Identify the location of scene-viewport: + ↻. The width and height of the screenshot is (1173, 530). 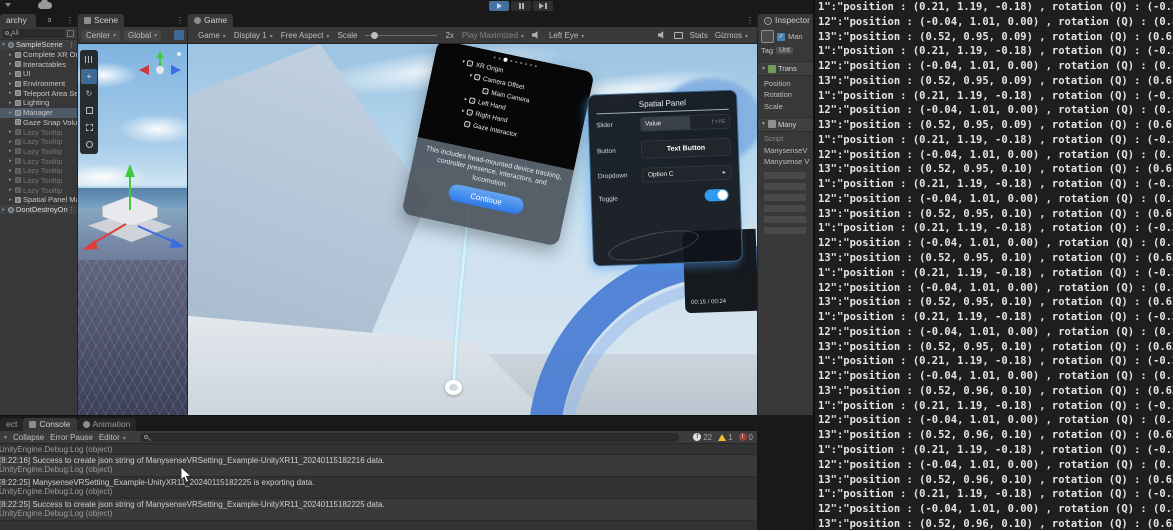
(132, 229).